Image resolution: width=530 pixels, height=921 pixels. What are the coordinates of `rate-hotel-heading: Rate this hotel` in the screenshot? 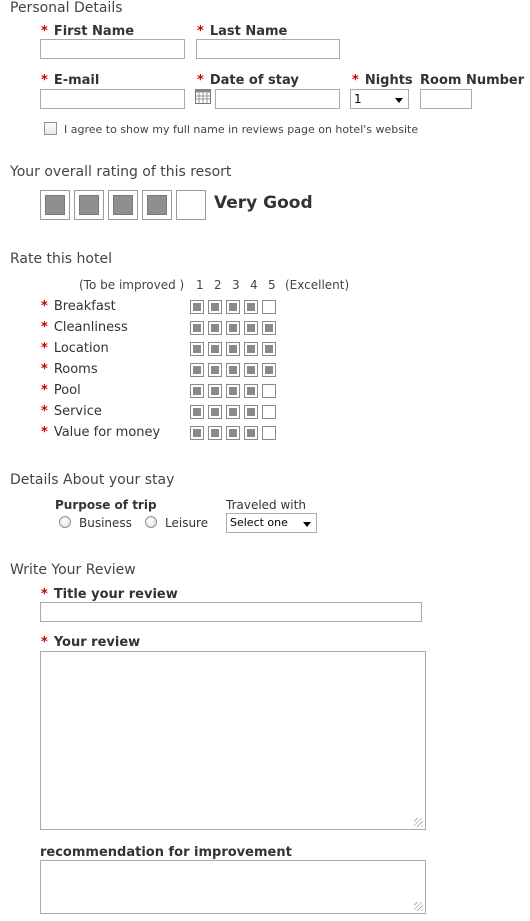 It's located at (61, 259).